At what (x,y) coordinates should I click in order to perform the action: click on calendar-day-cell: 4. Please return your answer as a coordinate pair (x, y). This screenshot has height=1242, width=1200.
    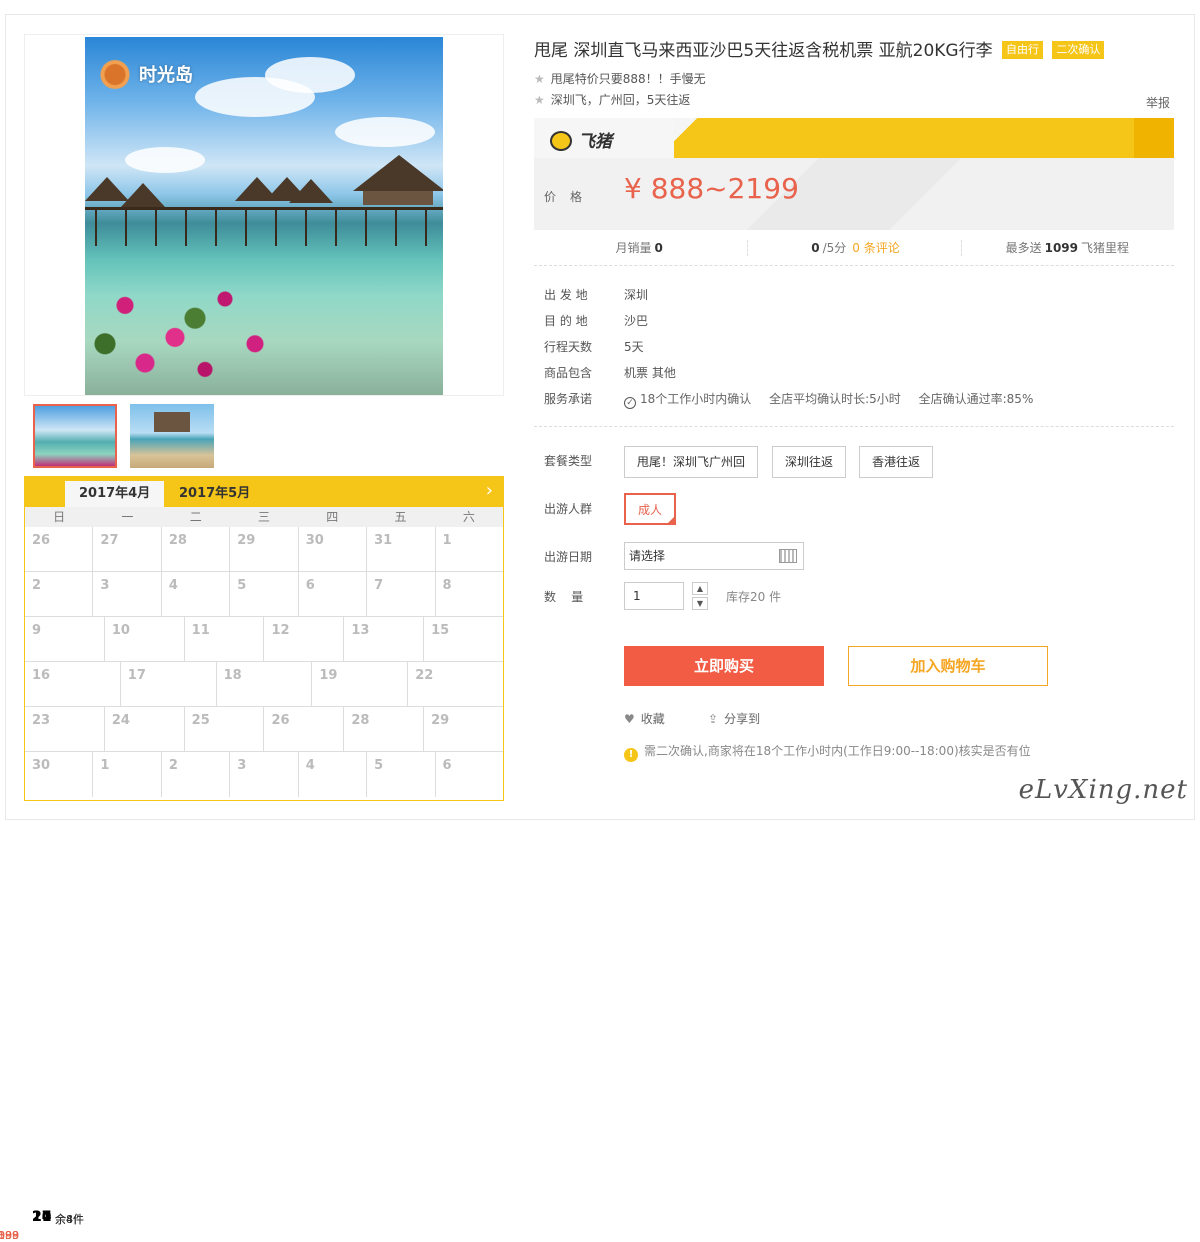
    Looking at the image, I should click on (196, 594).